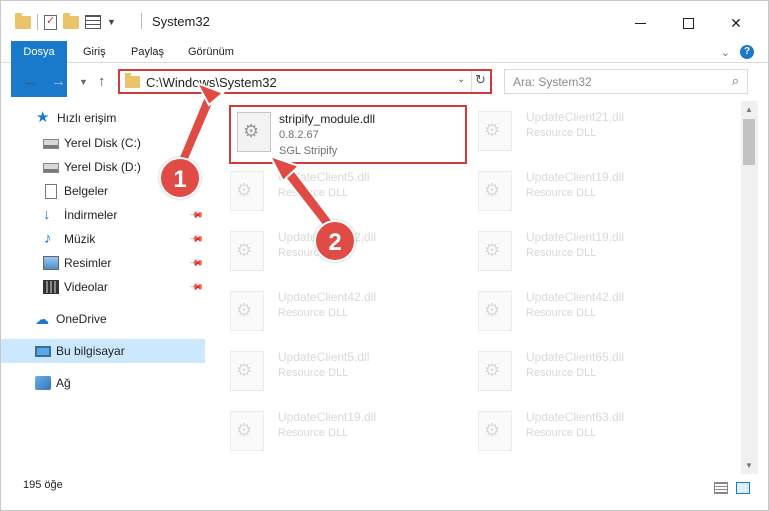 Image resolution: width=769 pixels, height=511 pixels. What do you see at coordinates (335, 241) in the screenshot?
I see `annotation-badge-2: 2` at bounding box center [335, 241].